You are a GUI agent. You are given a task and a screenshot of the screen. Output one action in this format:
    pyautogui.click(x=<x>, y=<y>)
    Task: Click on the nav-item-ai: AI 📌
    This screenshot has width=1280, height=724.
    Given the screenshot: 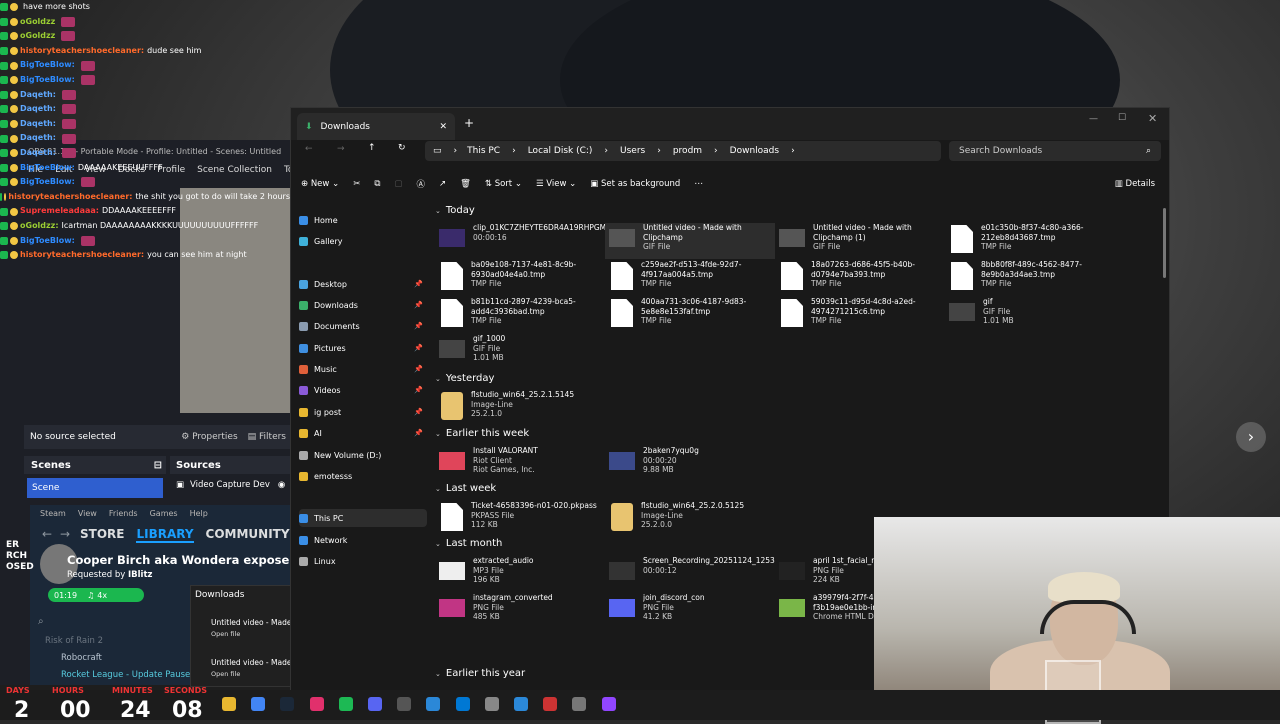 What is the action you would take?
    pyautogui.click(x=363, y=433)
    